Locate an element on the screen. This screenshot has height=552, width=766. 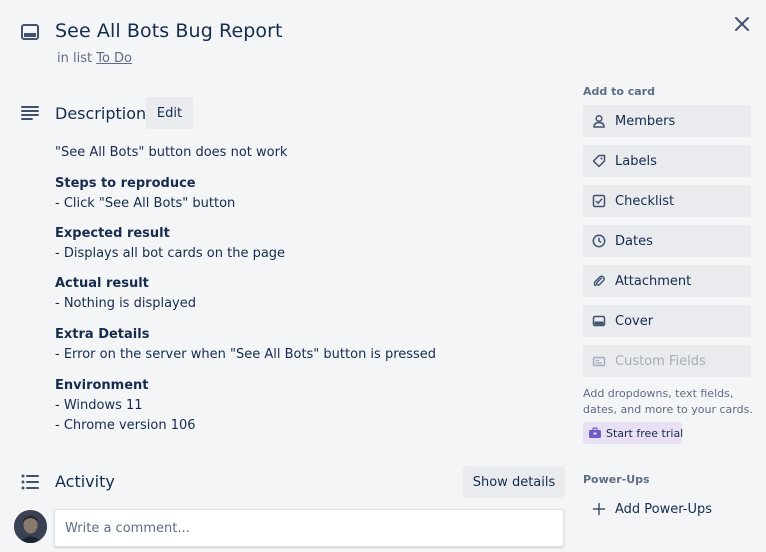
section-title: Actual result is located at coordinates (102, 283).